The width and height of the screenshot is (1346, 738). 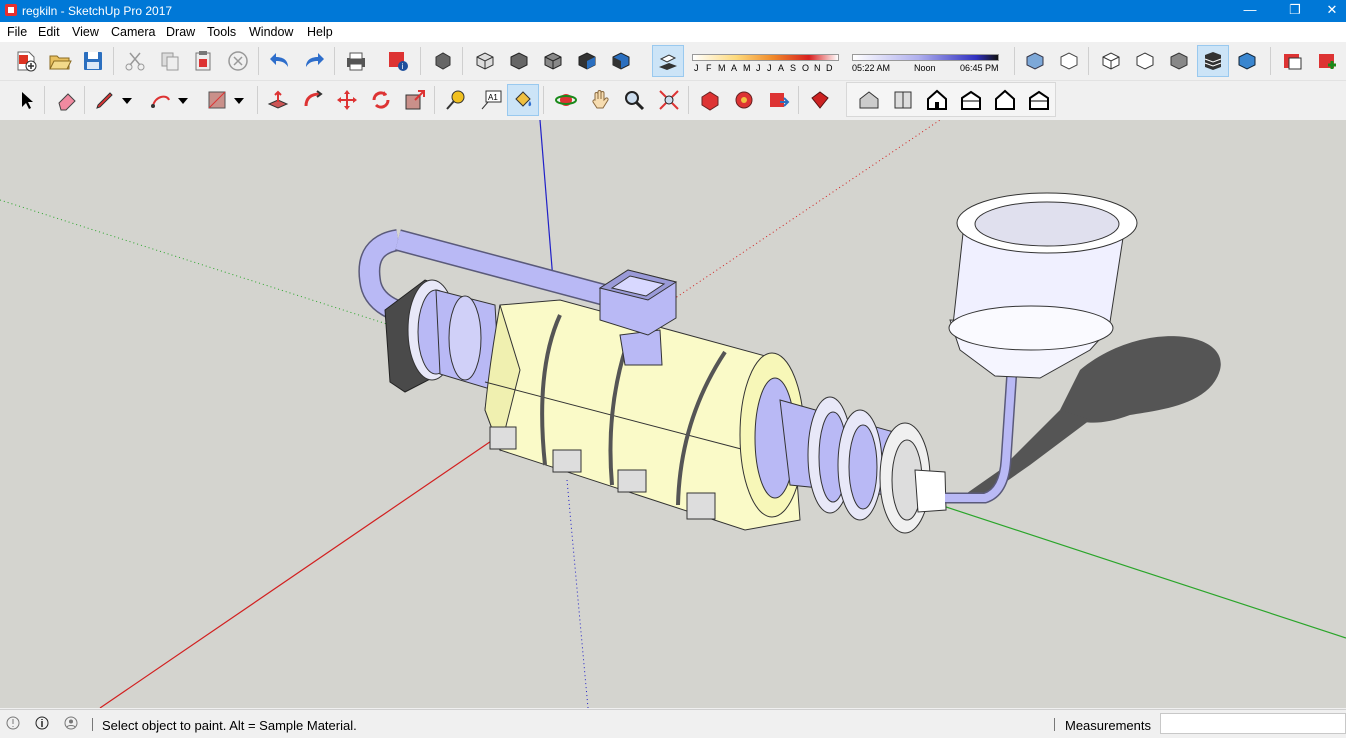 I want to click on zoom-extents-icon, so click(x=669, y=100).